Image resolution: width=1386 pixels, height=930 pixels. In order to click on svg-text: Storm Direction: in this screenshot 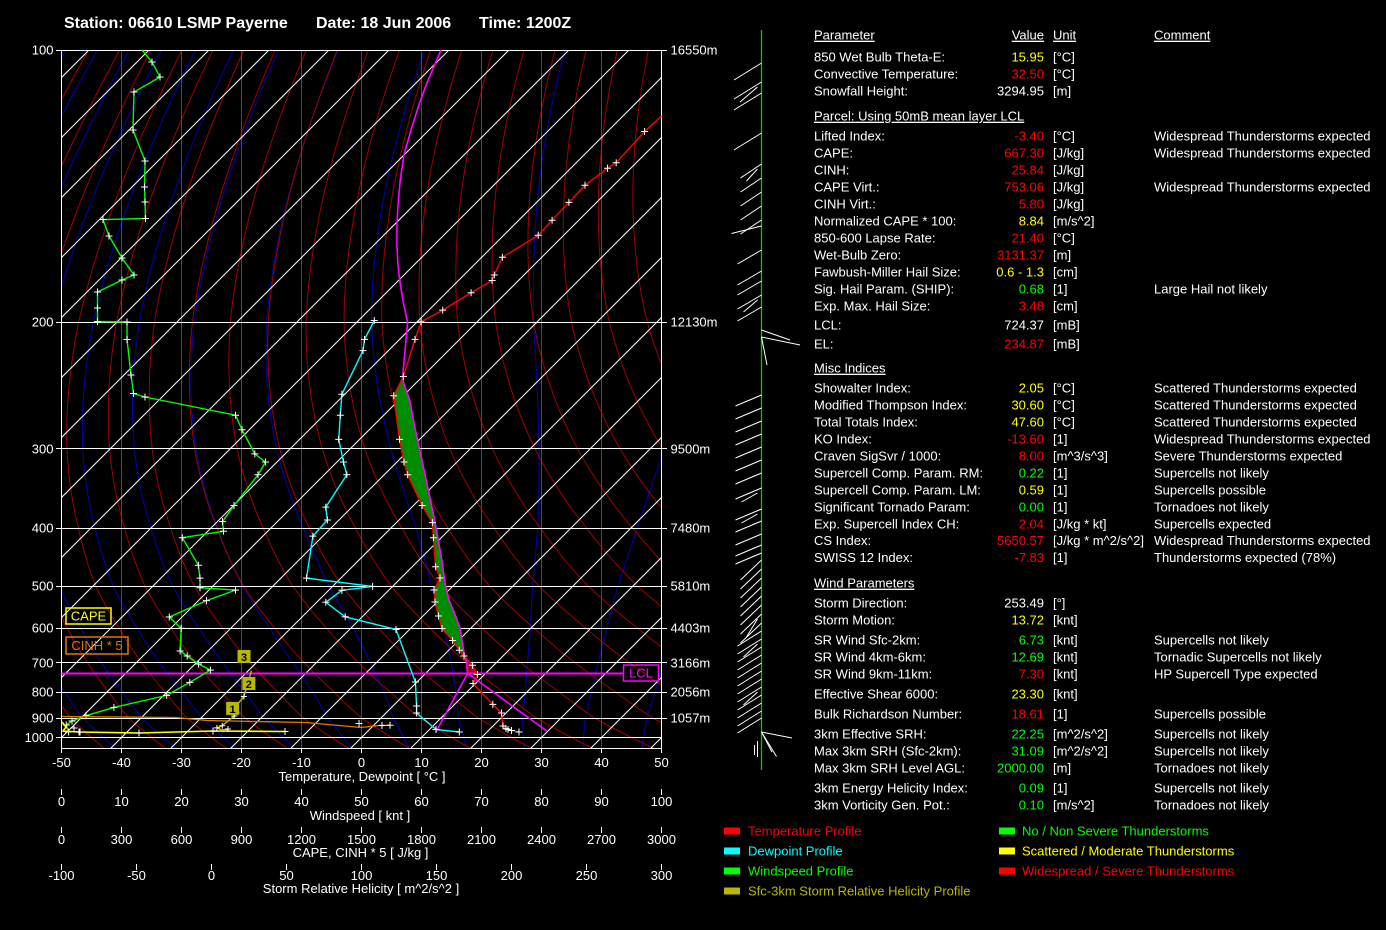, I will do `click(860, 603)`.